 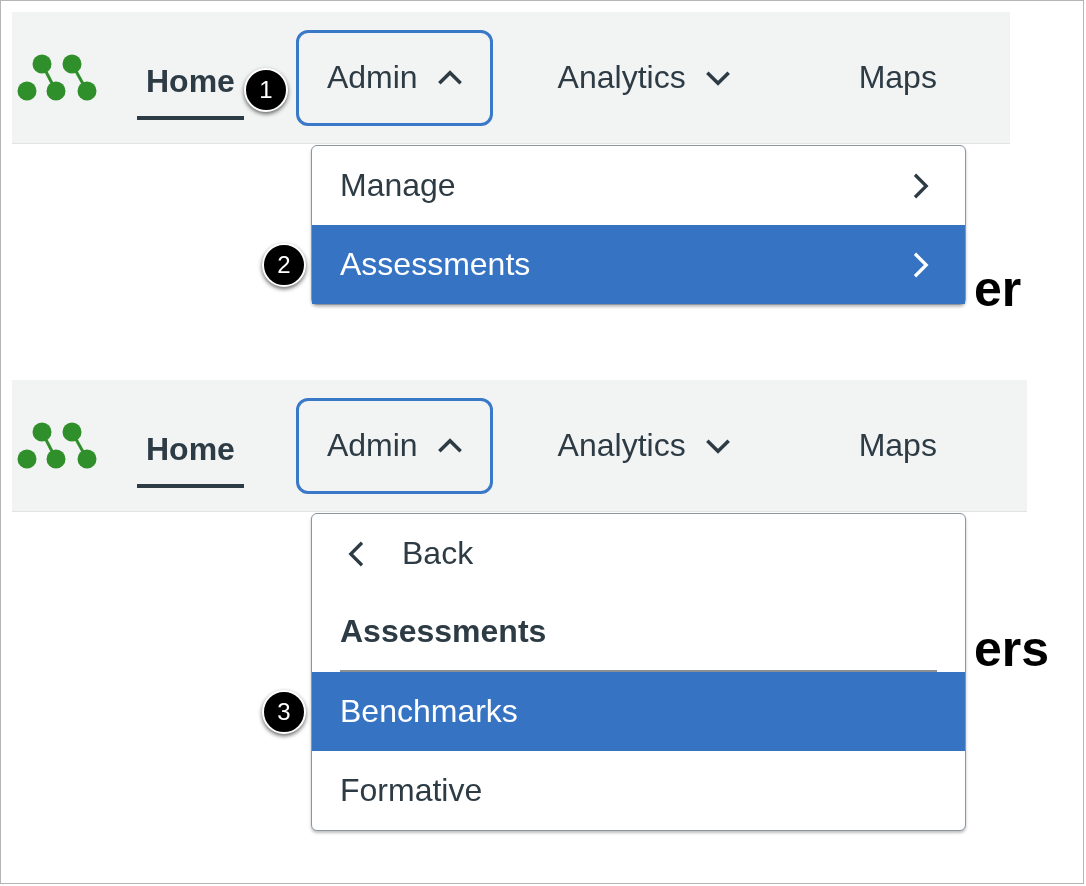 What do you see at coordinates (638, 185) in the screenshot?
I see `menu-item: Manage` at bounding box center [638, 185].